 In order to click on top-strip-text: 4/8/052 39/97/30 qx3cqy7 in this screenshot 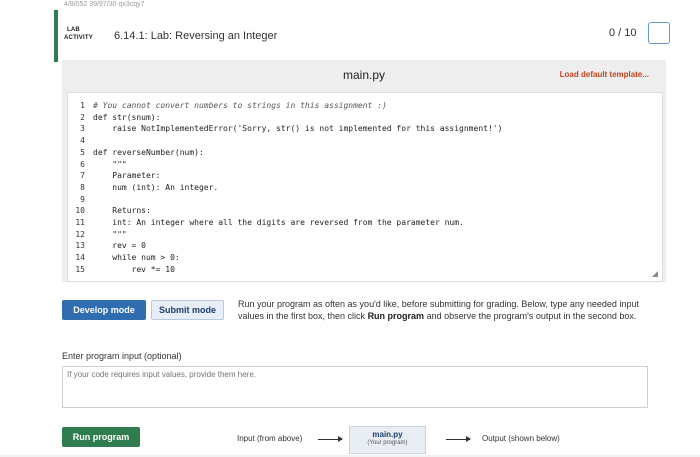, I will do `click(104, 4)`.